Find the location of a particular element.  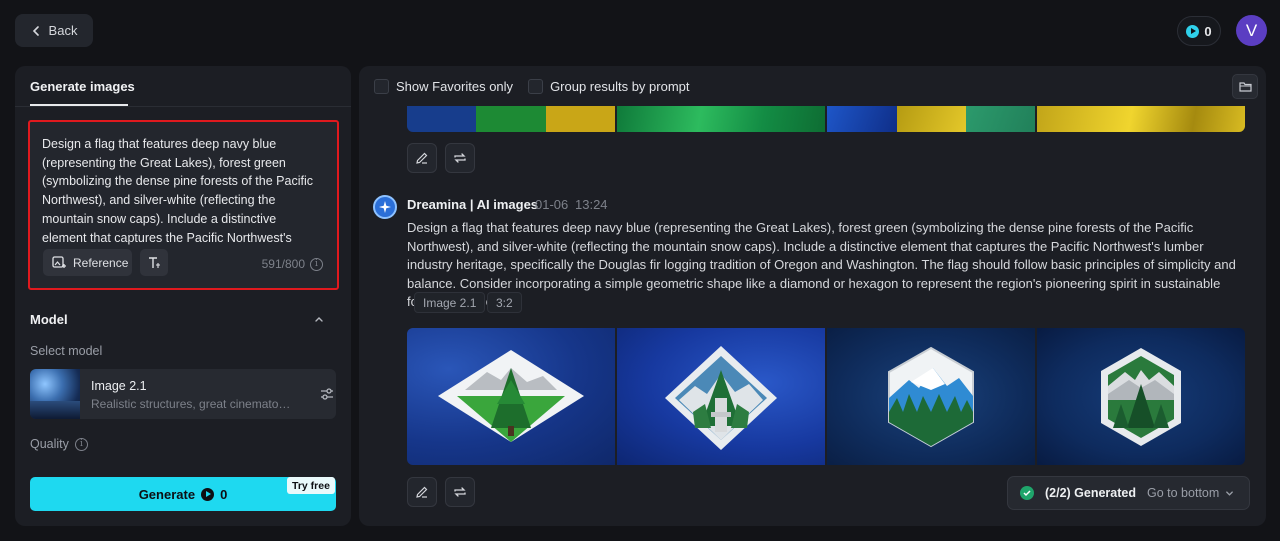

reference-label: Reference is located at coordinates (101, 262).